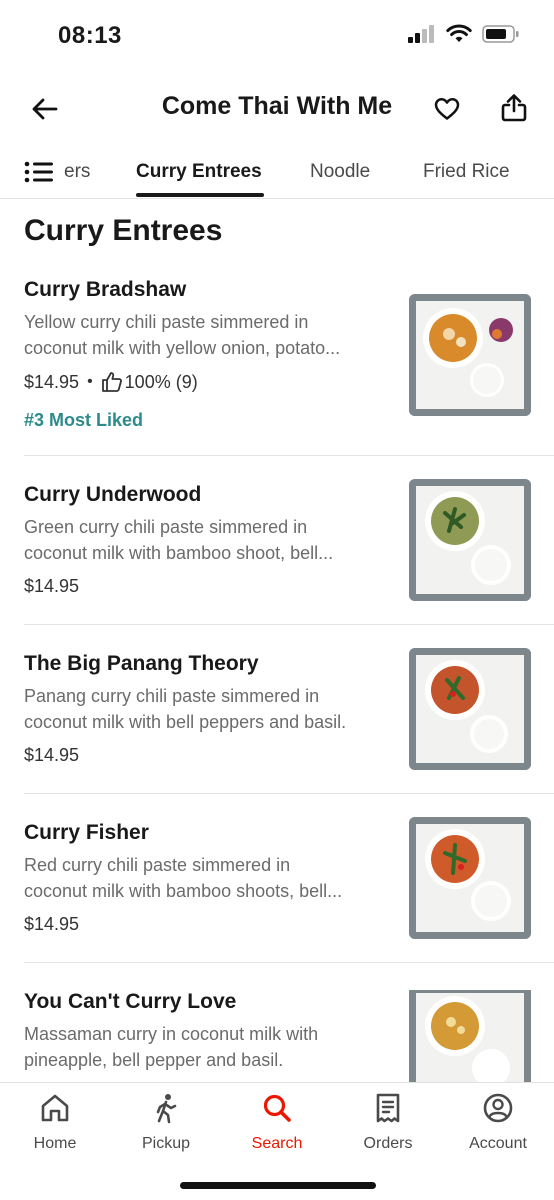  I want to click on nav-pickup: Pickup, so click(166, 1122).